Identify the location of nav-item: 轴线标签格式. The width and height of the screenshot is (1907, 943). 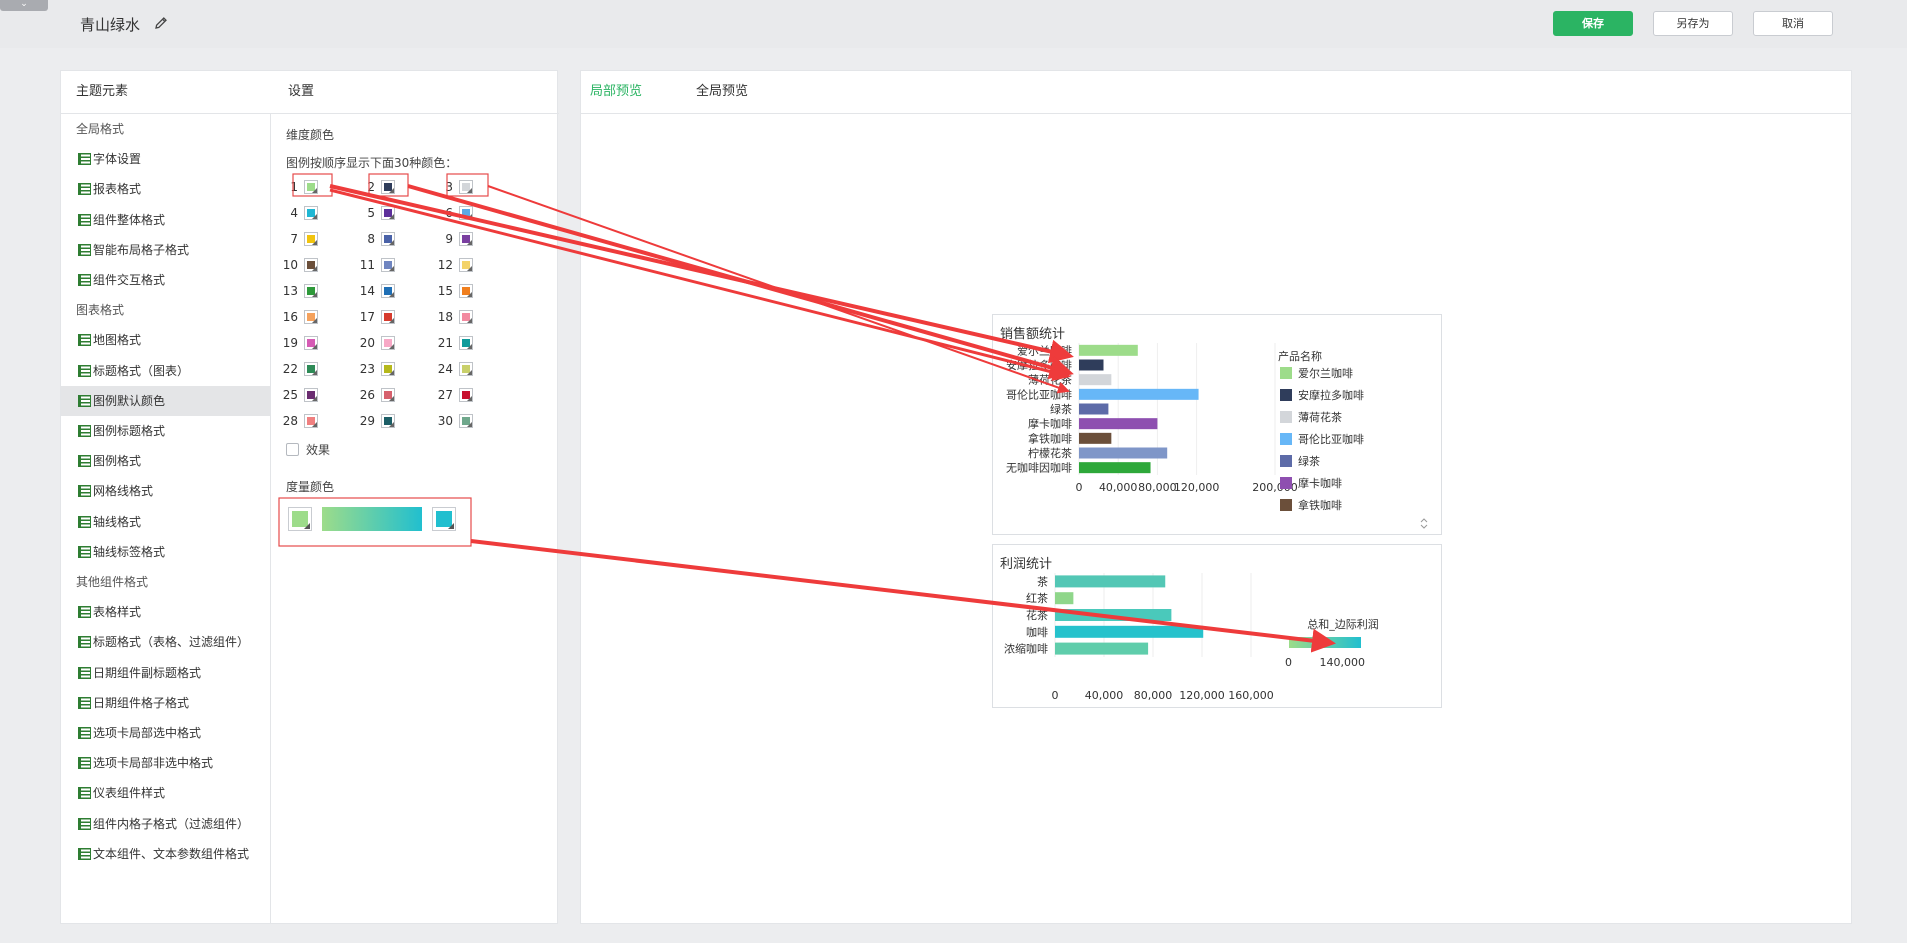
(165, 552).